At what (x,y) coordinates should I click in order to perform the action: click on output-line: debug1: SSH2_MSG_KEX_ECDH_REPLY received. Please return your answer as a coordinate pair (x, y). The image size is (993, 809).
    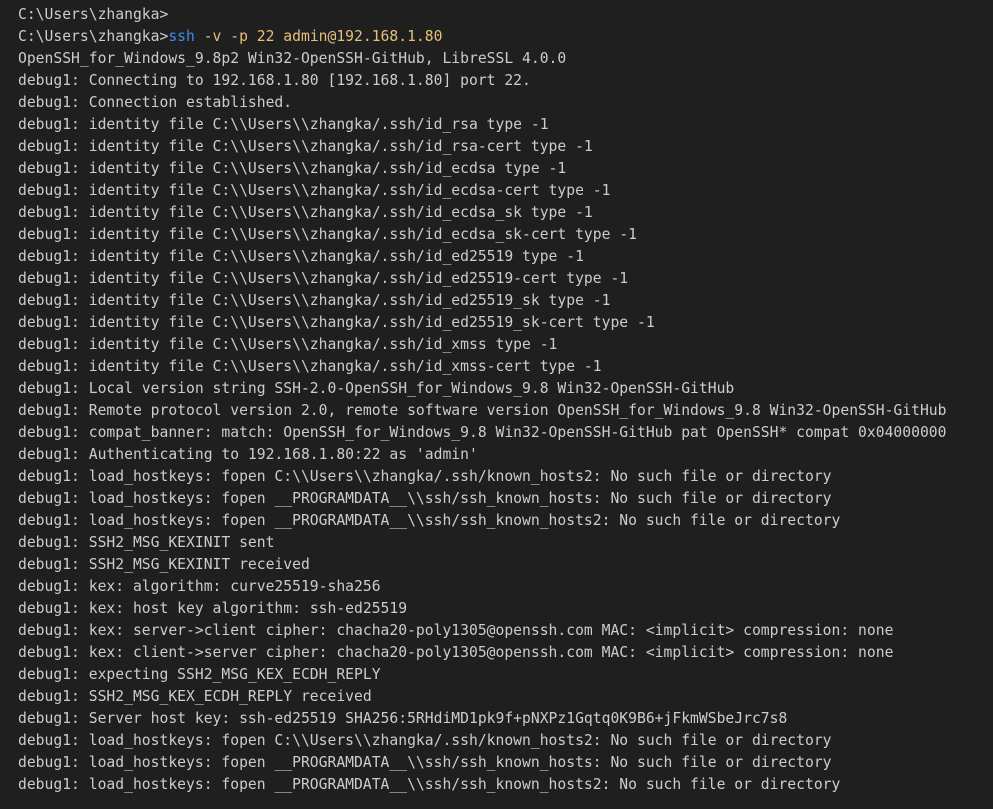
    Looking at the image, I should click on (195, 696).